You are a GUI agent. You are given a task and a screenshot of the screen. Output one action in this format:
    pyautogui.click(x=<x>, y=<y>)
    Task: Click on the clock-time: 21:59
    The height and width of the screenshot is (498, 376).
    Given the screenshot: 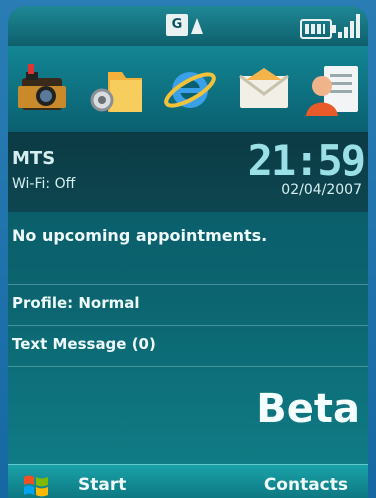 What is the action you would take?
    pyautogui.click(x=307, y=160)
    